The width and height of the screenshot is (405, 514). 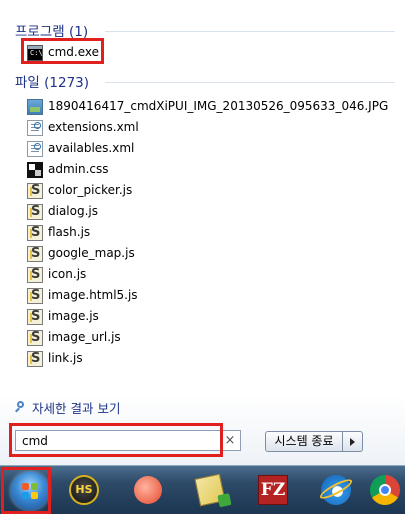 What do you see at coordinates (73, 316) in the screenshot?
I see `file-item-label: image.js` at bounding box center [73, 316].